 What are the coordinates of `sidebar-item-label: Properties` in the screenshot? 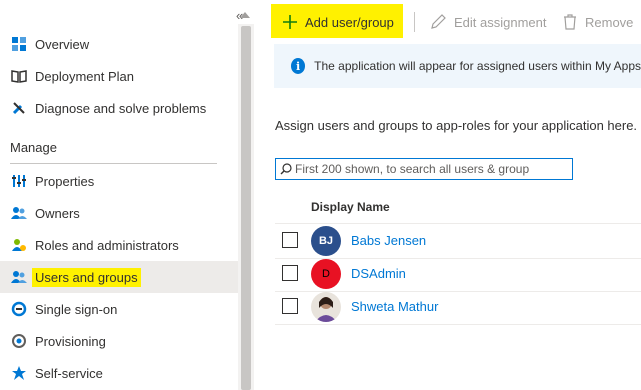 It's located at (65, 181).